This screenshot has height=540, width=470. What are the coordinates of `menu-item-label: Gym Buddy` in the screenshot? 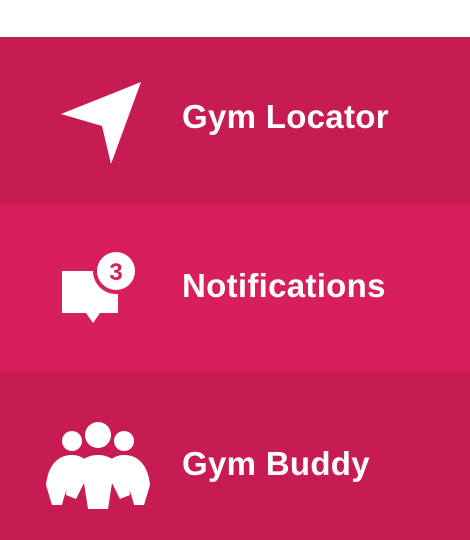 It's located at (276, 463).